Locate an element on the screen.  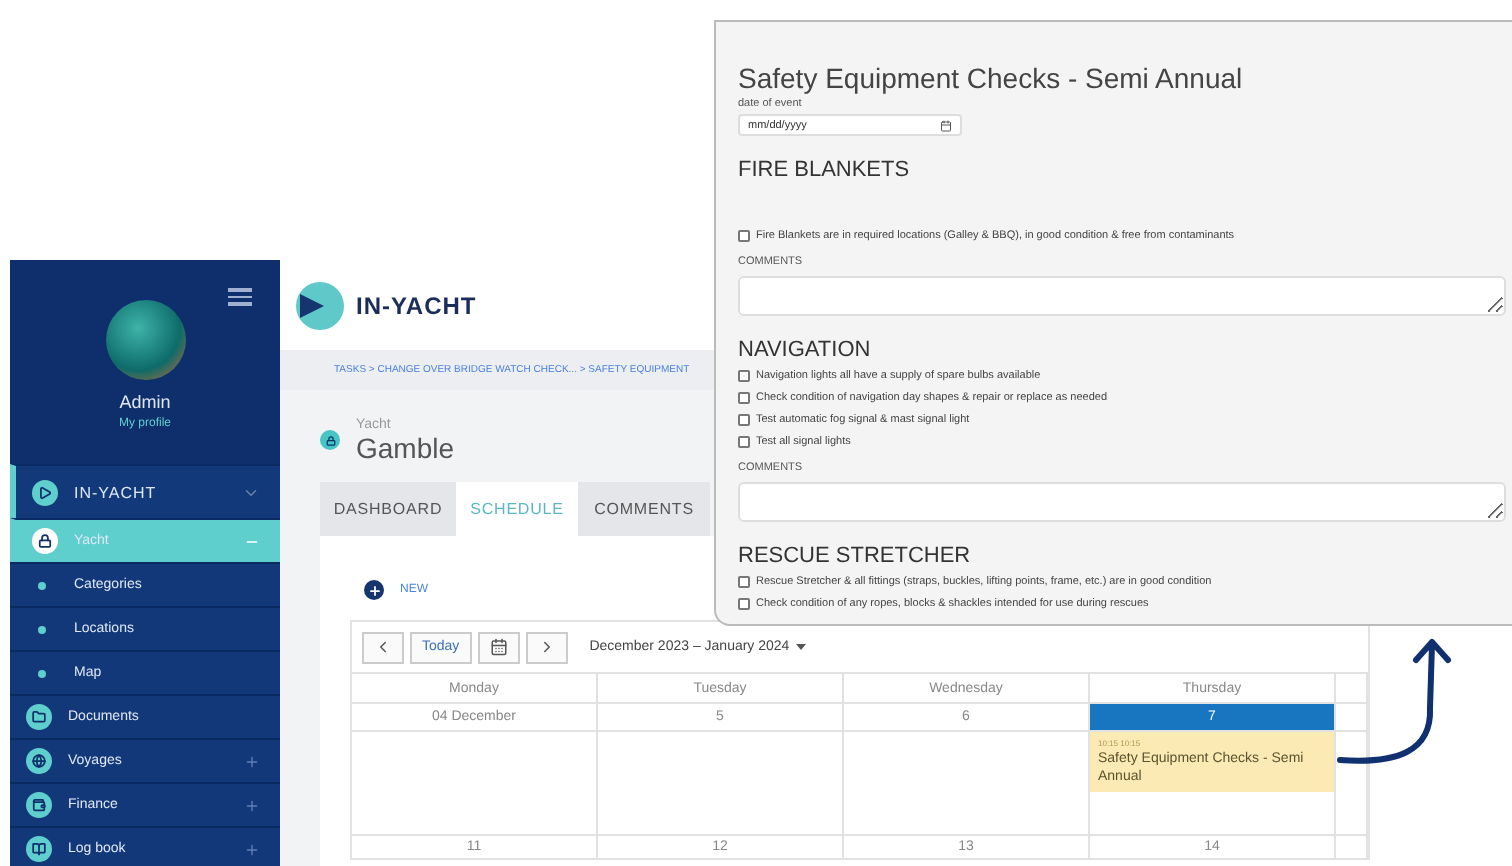
tab: DASHBOARD is located at coordinates (388, 509).